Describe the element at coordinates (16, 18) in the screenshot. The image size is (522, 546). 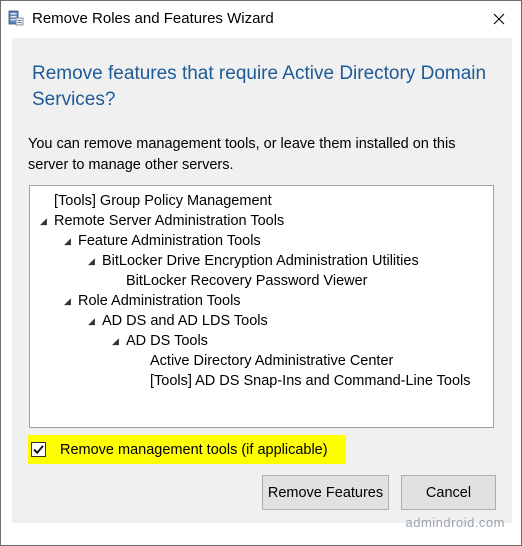
I see `server-manager-icon` at that location.